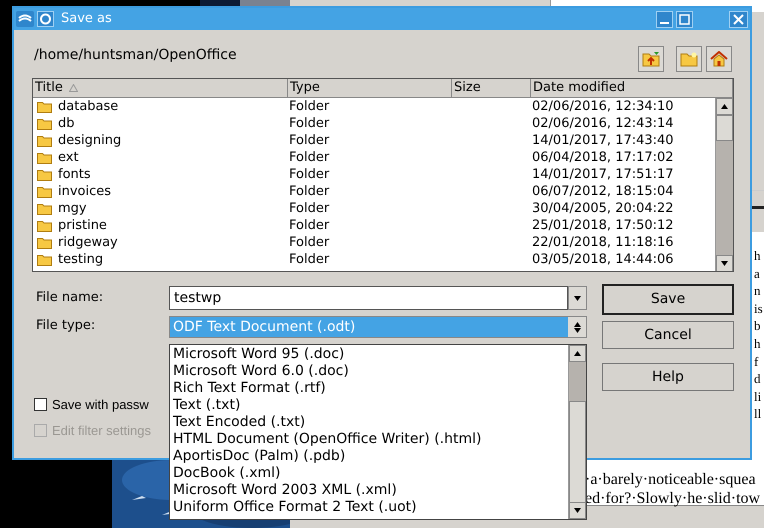 The width and height of the screenshot is (764, 528). I want to click on spin-arrows-icon, so click(577, 327).